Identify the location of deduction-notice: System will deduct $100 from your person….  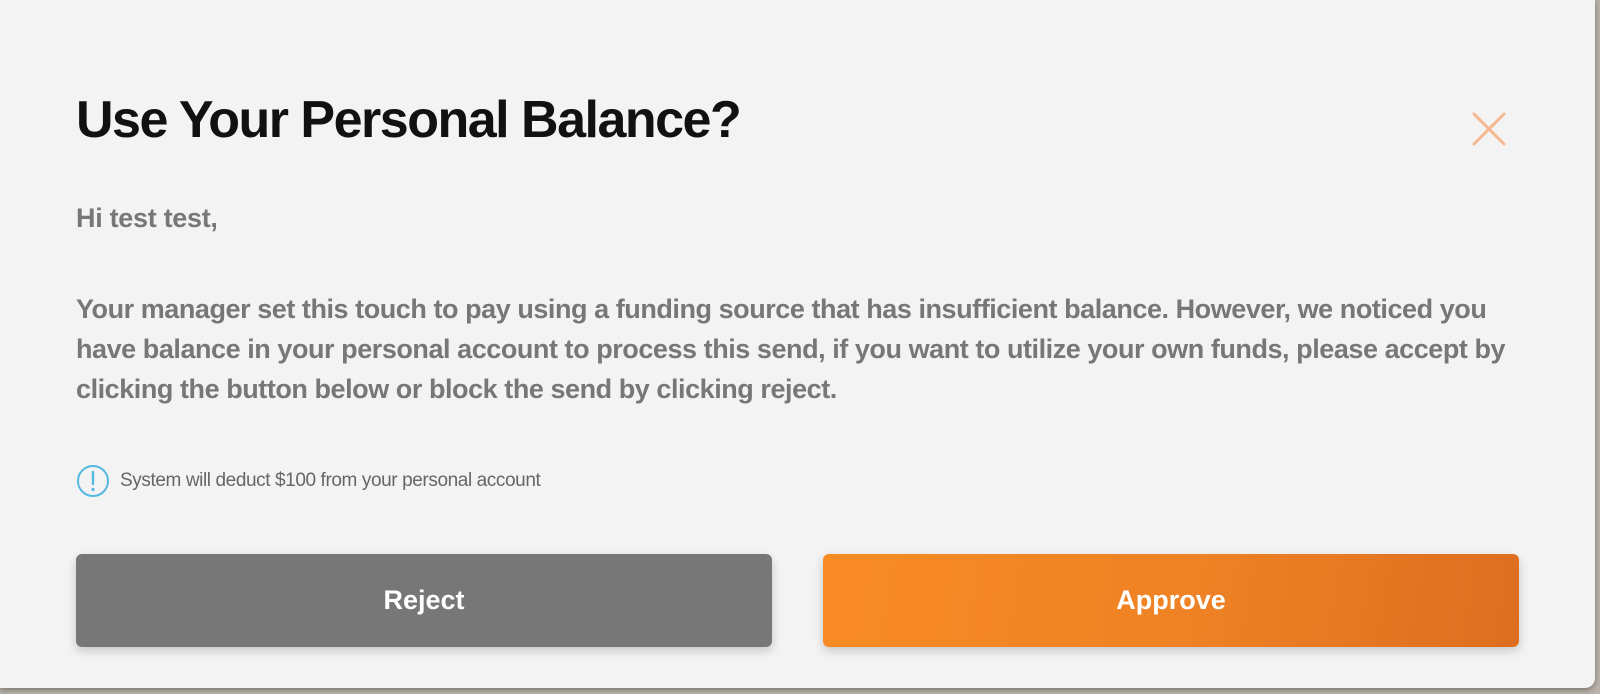
(308, 481).